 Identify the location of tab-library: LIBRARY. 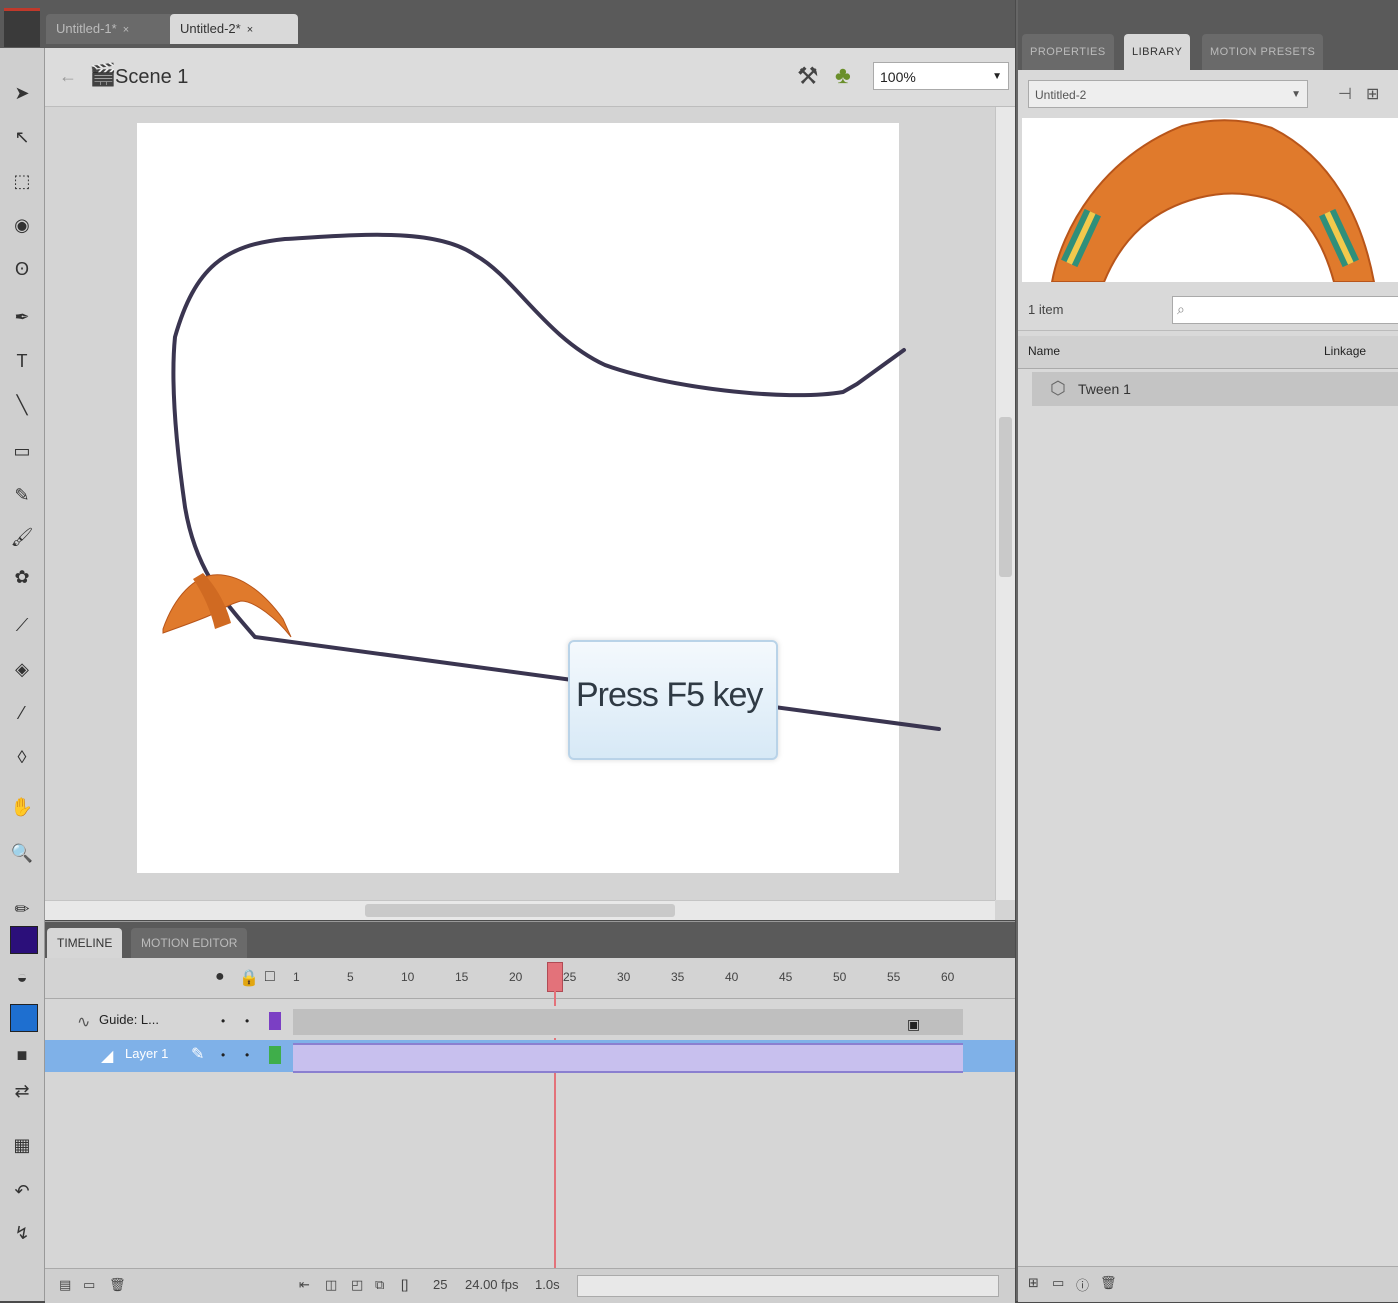
(1157, 52).